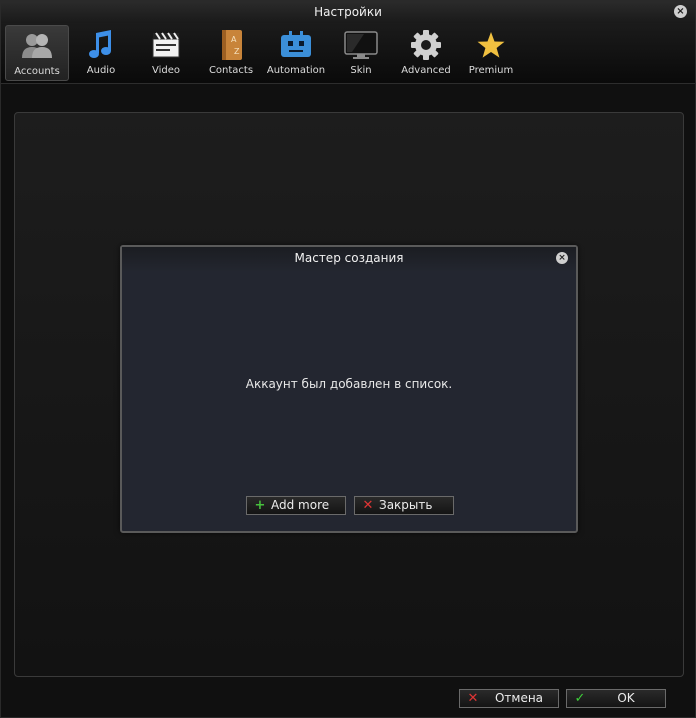 This screenshot has height=718, width=696. Describe the element at coordinates (237, 51) in the screenshot. I see `svg-text: Z` at that location.